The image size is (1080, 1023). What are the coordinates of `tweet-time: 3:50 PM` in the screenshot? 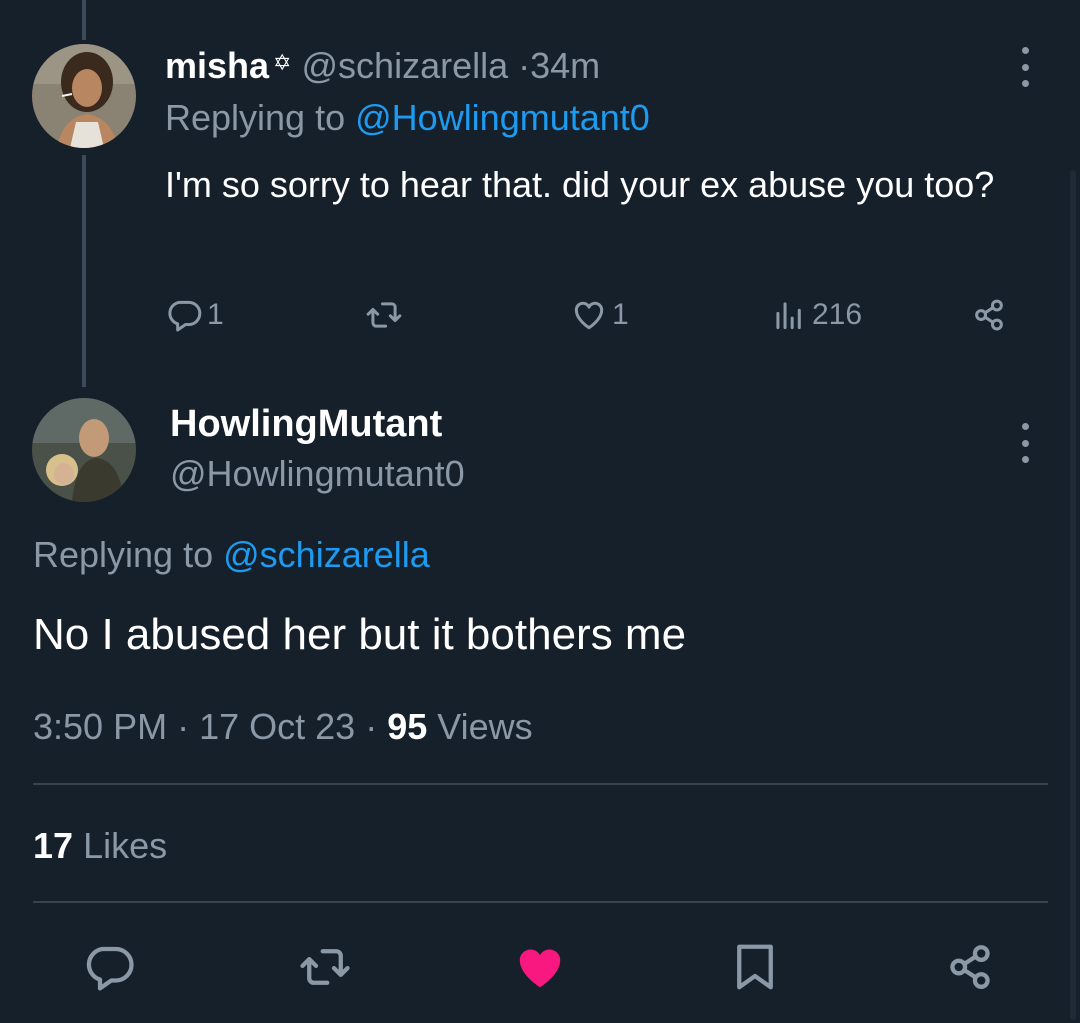 It's located at (100, 726).